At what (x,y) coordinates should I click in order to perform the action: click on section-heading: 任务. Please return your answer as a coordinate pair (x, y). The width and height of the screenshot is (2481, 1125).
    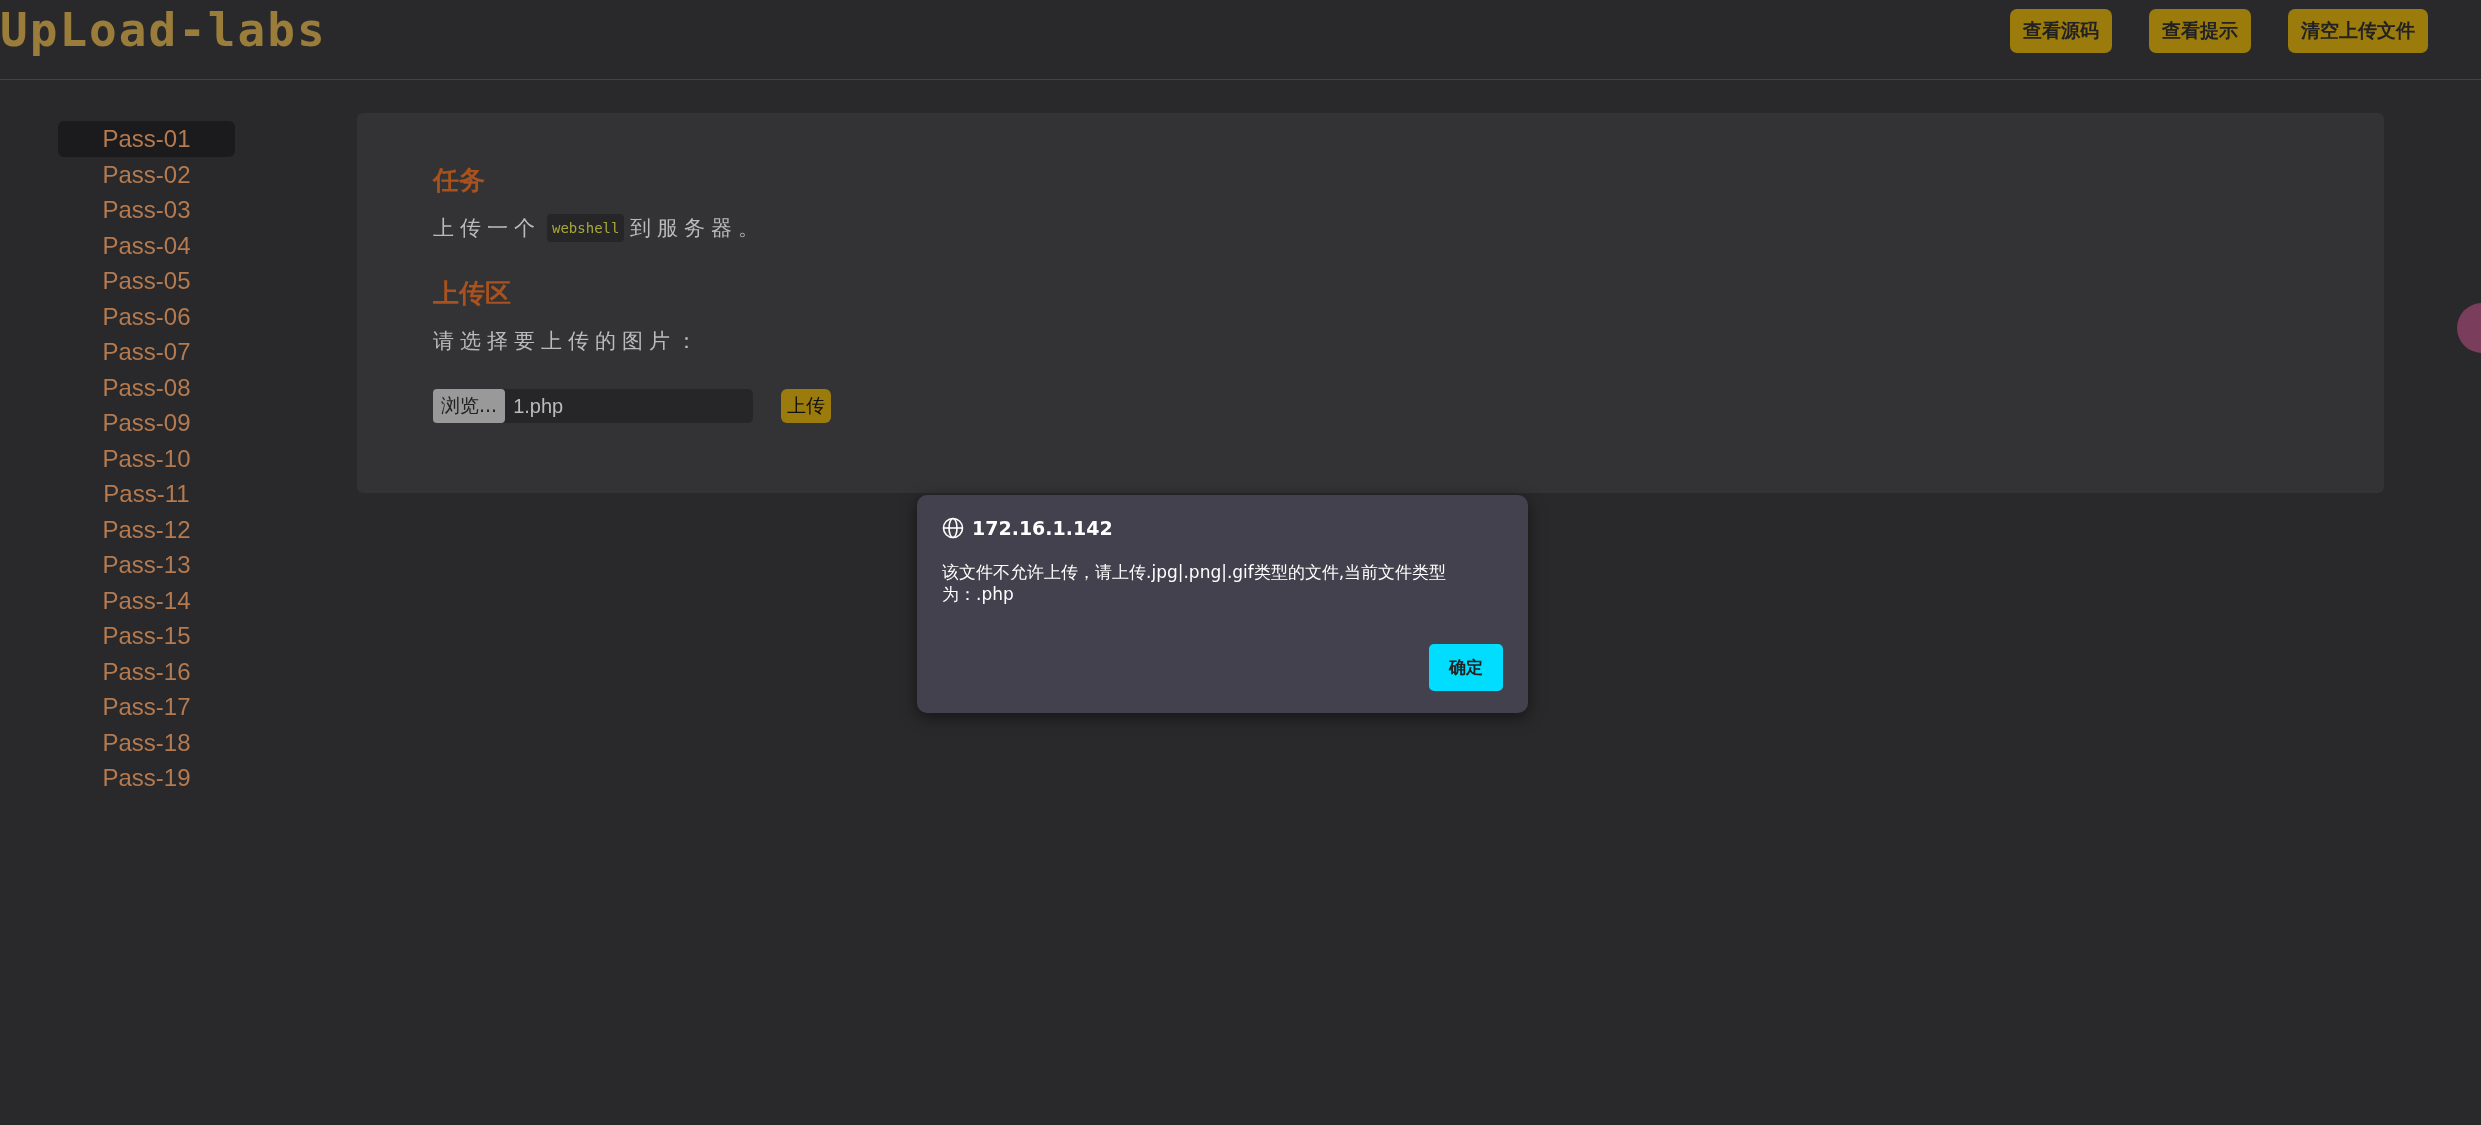
    Looking at the image, I should click on (459, 180).